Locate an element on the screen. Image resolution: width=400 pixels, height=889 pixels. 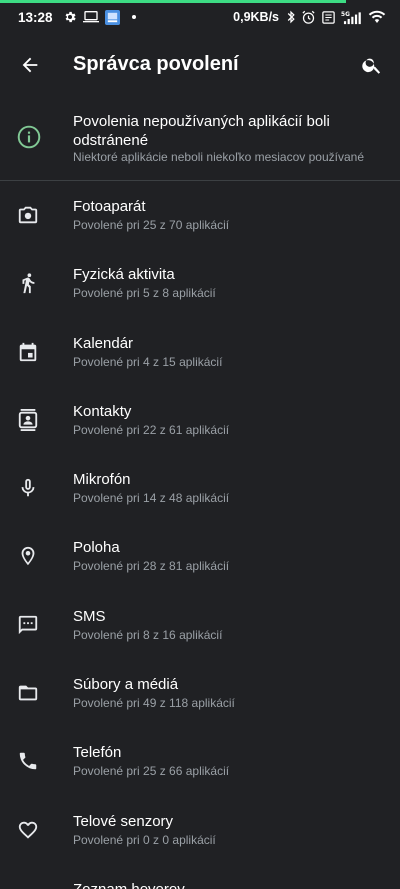
status-right: 0,9KB/s 5G is located at coordinates (309, 17).